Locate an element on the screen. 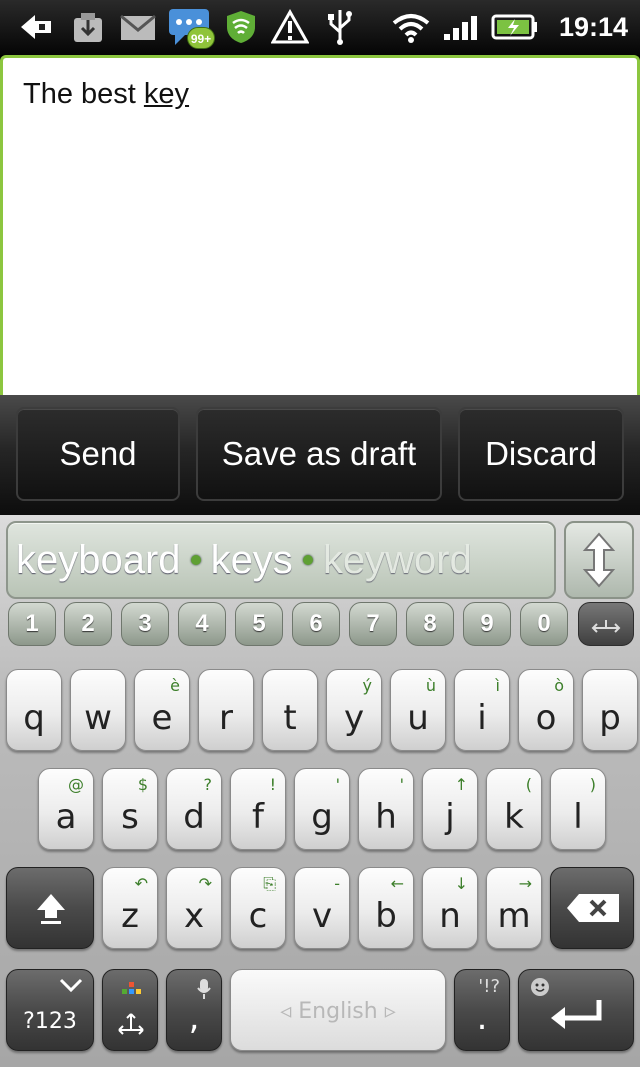  suggestion-divider-dot is located at coordinates (195, 560).